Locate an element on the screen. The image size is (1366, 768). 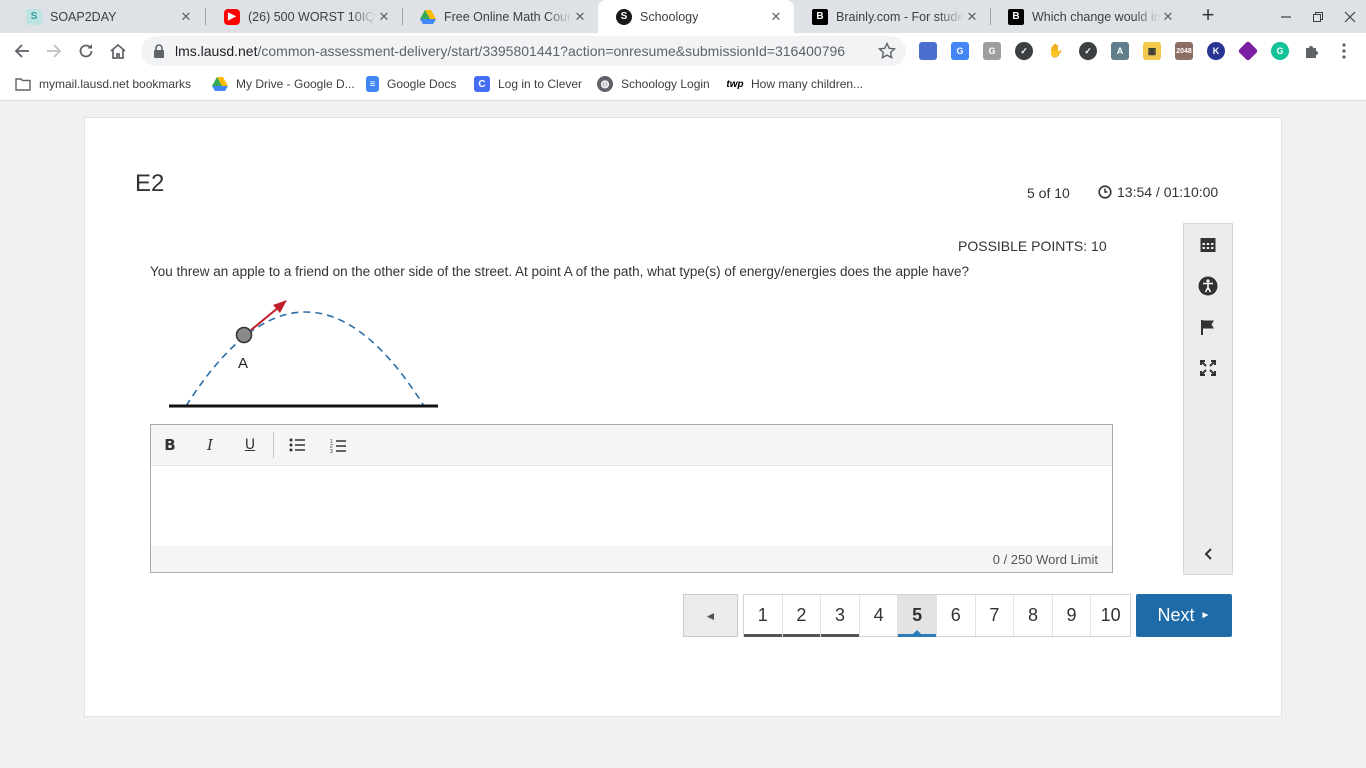
bookmark-clever: C Log in to Clever is located at coordinates (528, 84).